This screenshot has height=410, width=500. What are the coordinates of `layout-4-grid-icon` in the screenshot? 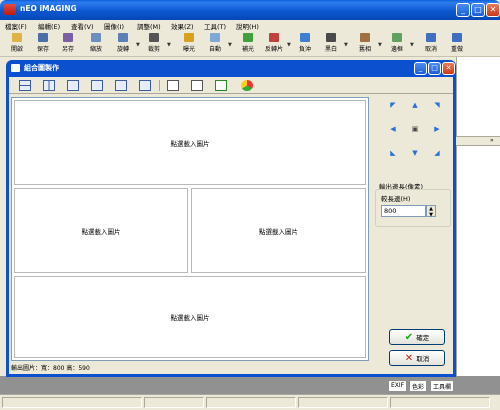 It's located at (73, 85).